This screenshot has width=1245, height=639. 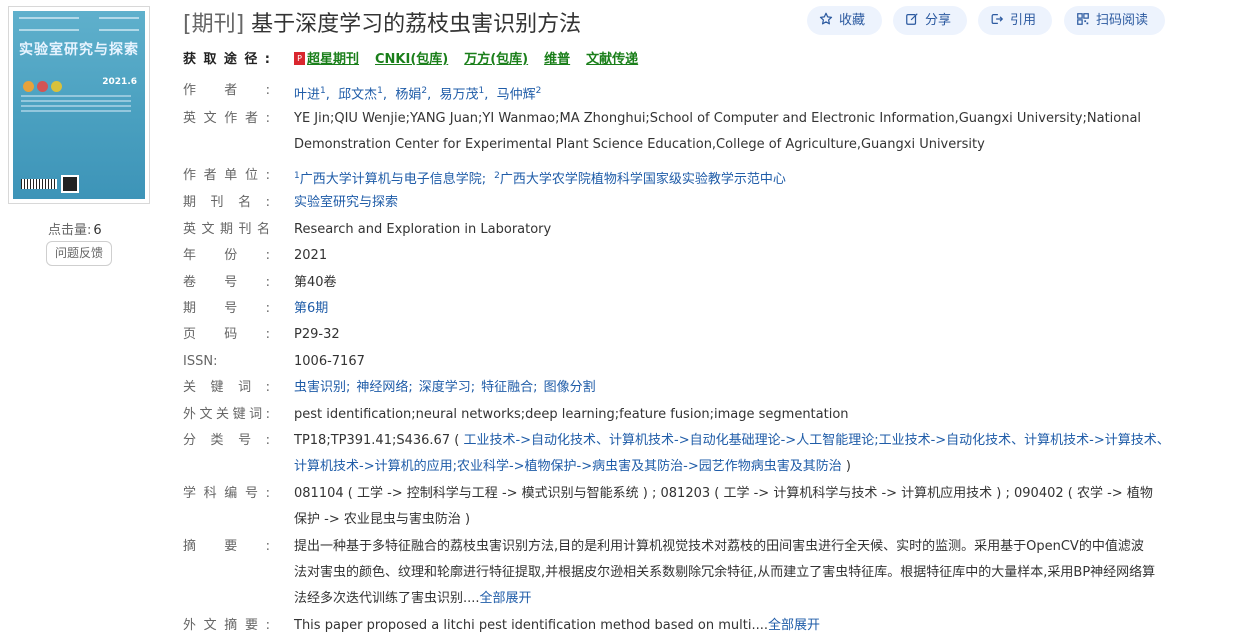 I want to click on label-access: 获取途径:, so click(x=226, y=59).